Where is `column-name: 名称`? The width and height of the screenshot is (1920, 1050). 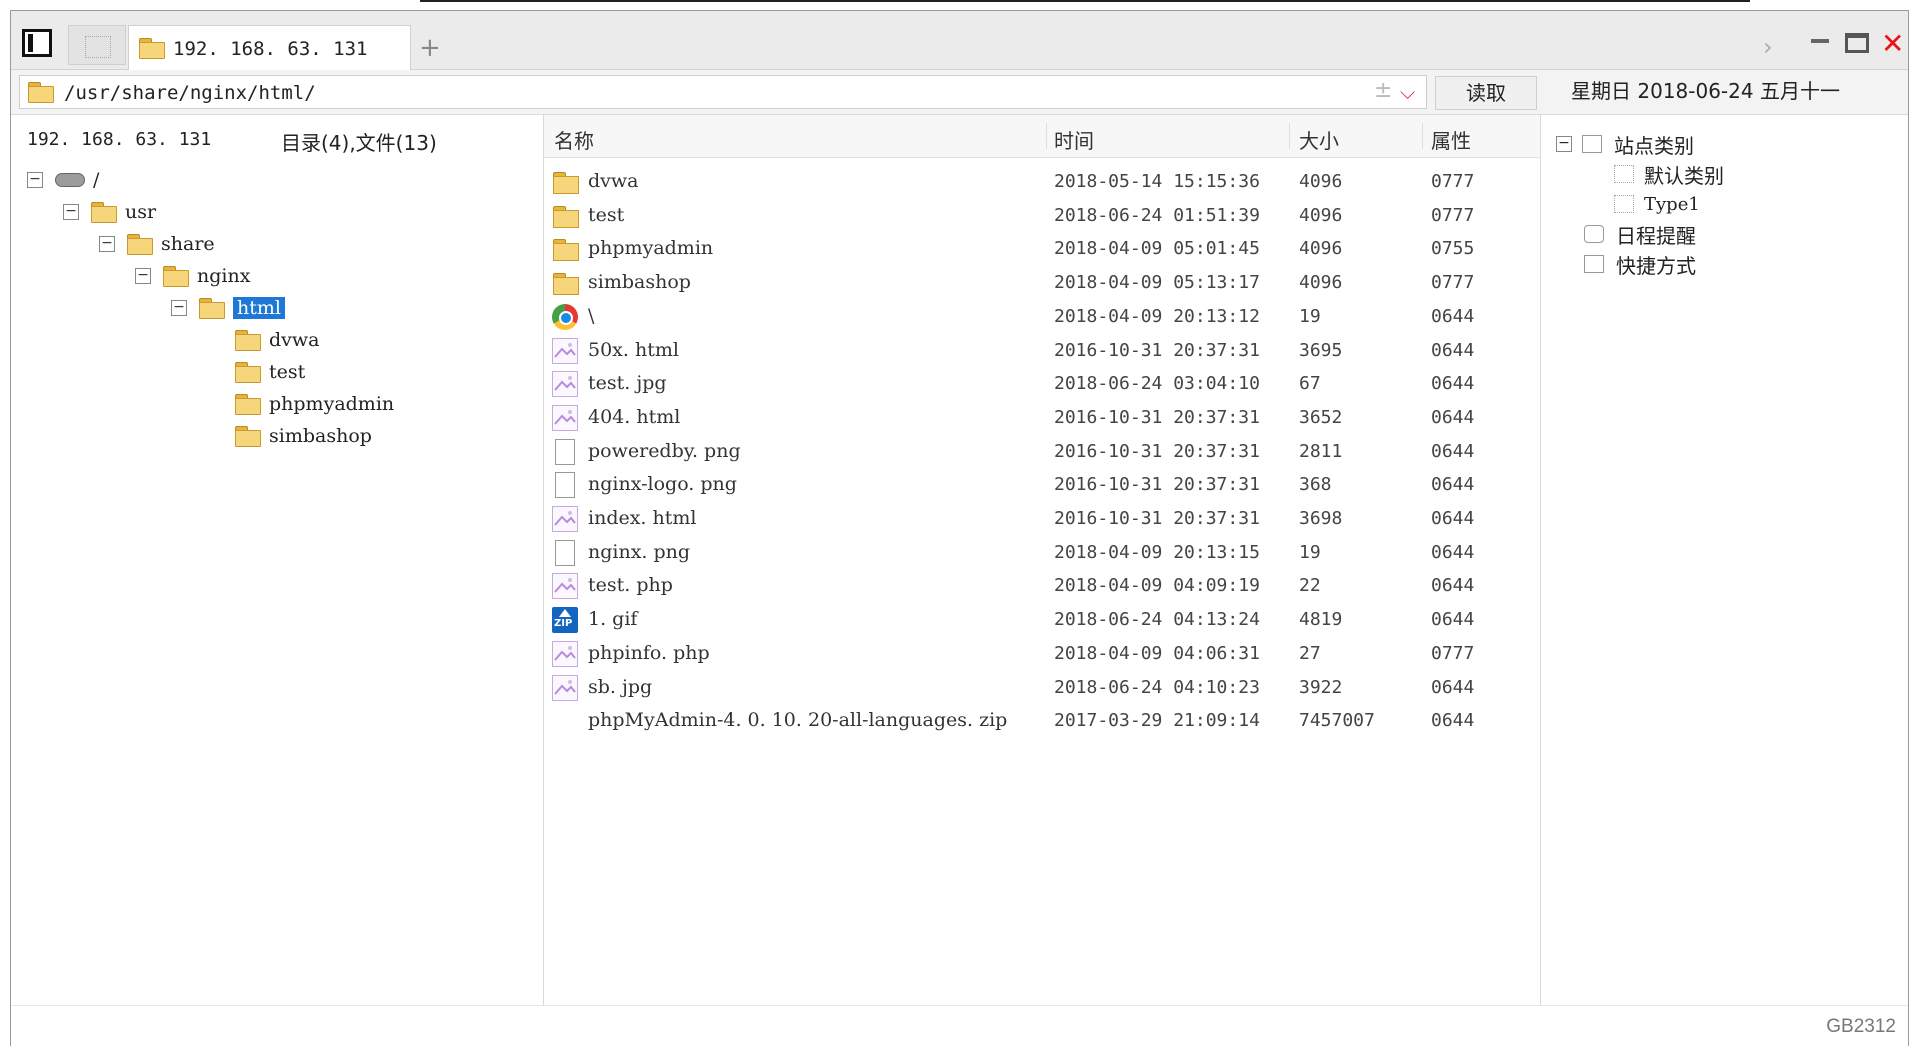 column-name: 名称 is located at coordinates (574, 139).